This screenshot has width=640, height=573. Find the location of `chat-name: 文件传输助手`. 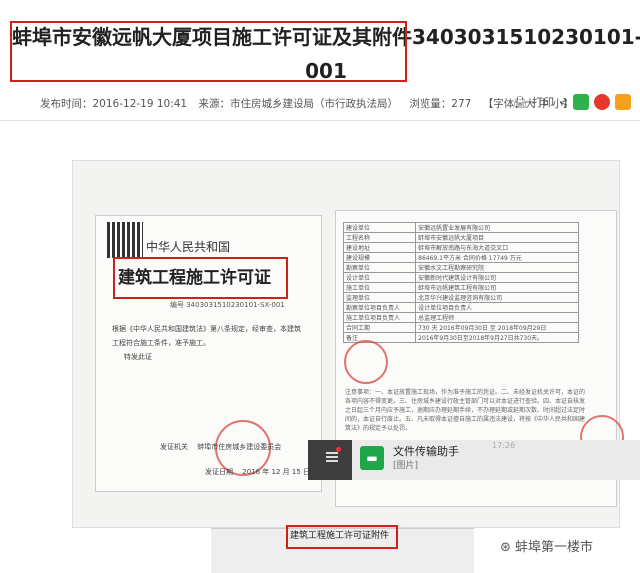

chat-name: 文件传输助手 is located at coordinates (426, 451).